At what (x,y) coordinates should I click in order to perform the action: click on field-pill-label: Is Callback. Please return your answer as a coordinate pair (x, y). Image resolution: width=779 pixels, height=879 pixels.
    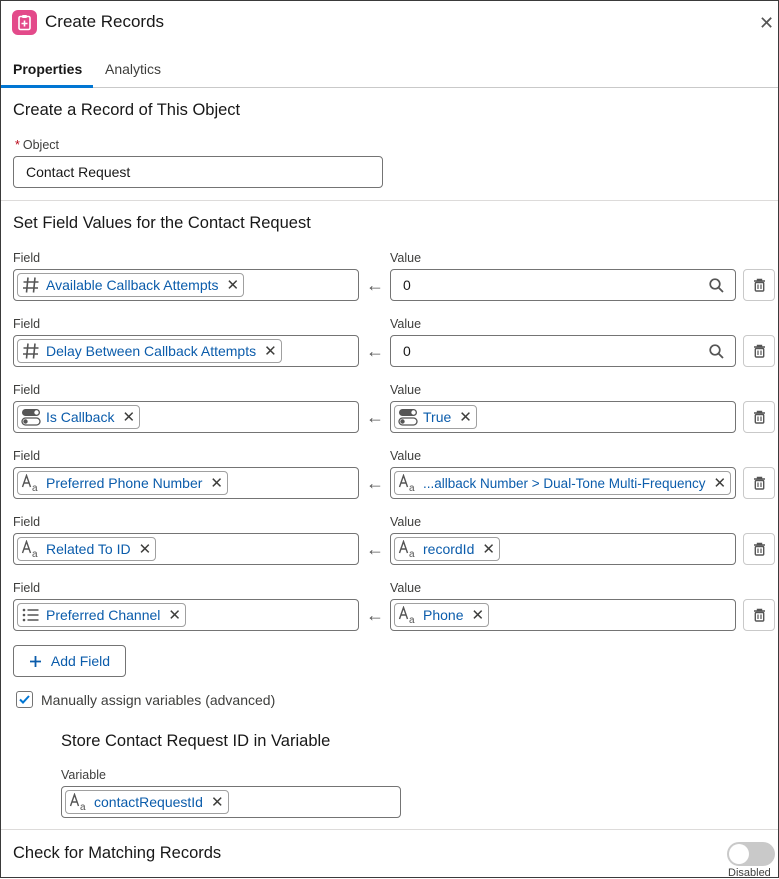
    Looking at the image, I should click on (80, 417).